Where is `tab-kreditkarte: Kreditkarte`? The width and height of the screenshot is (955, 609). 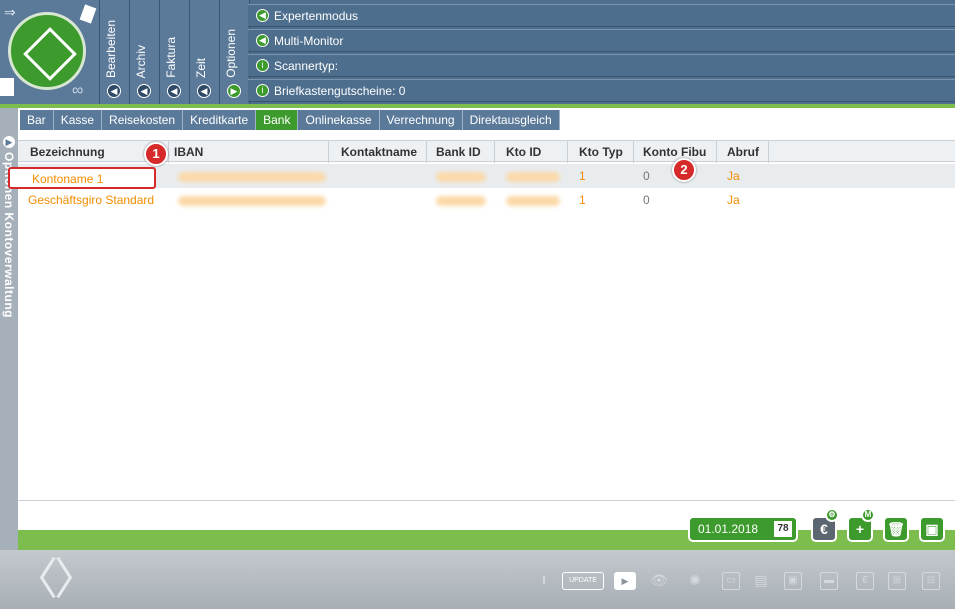
tab-kreditkarte: Kreditkarte is located at coordinates (220, 120).